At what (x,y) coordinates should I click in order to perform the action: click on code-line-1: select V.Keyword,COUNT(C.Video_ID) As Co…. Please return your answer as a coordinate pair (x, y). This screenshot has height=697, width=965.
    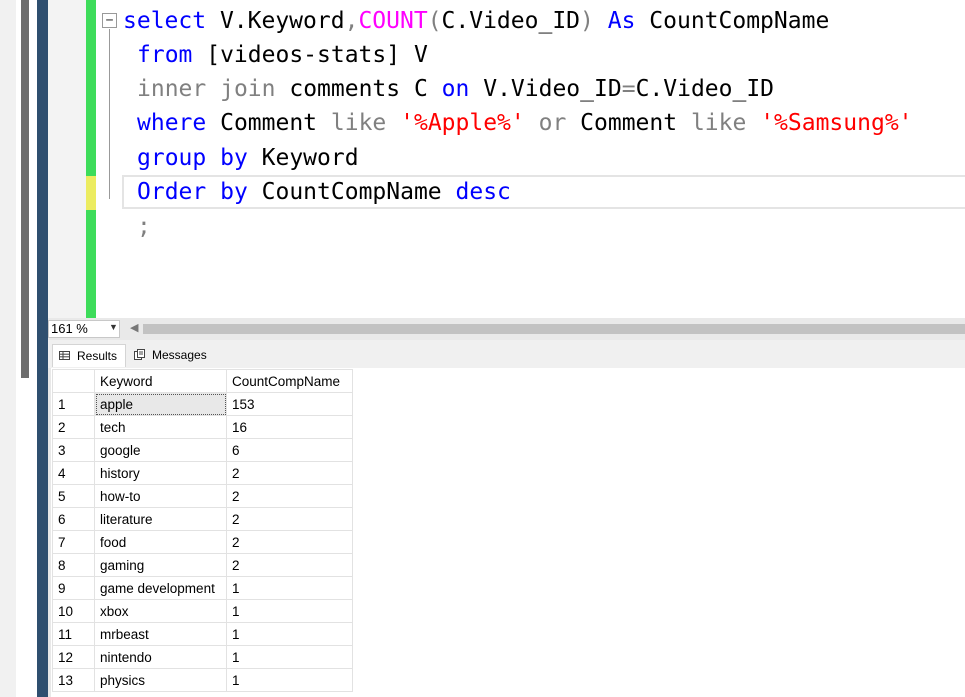
    Looking at the image, I should click on (476, 21).